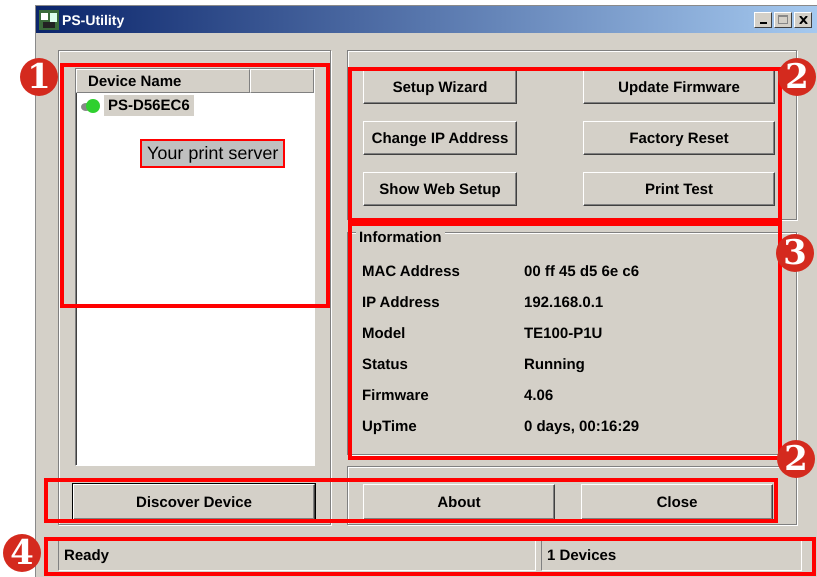 This screenshot has width=817, height=577. I want to click on device-item: PS-D56EC6, so click(149, 105).